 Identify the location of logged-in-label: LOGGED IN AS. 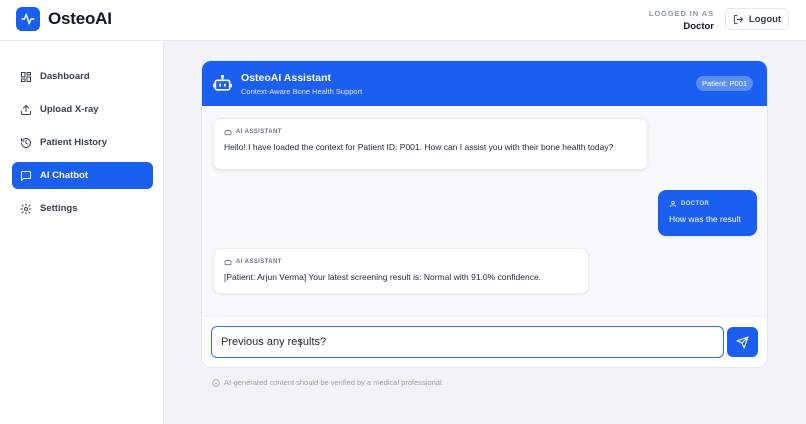
(681, 13).